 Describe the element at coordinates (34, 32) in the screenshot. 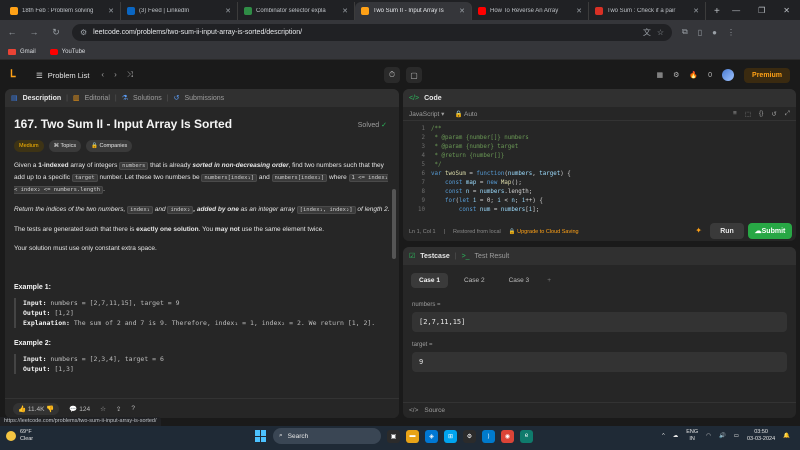

I see `forward-icon: →` at that location.